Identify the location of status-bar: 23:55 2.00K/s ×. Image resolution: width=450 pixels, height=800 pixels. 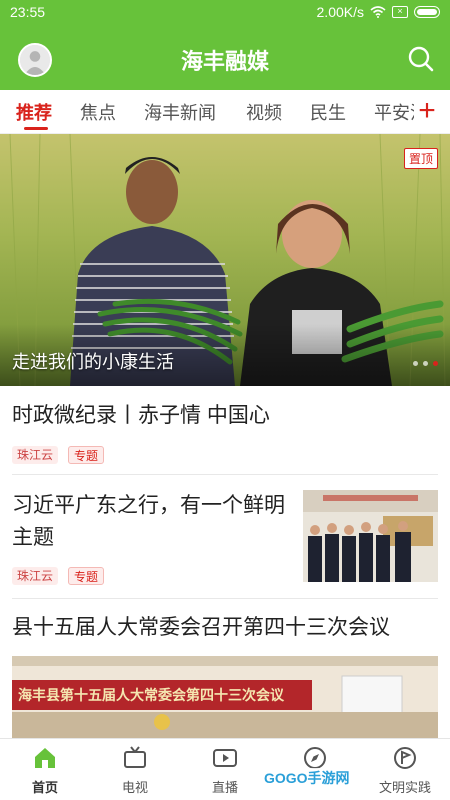
(225, 13).